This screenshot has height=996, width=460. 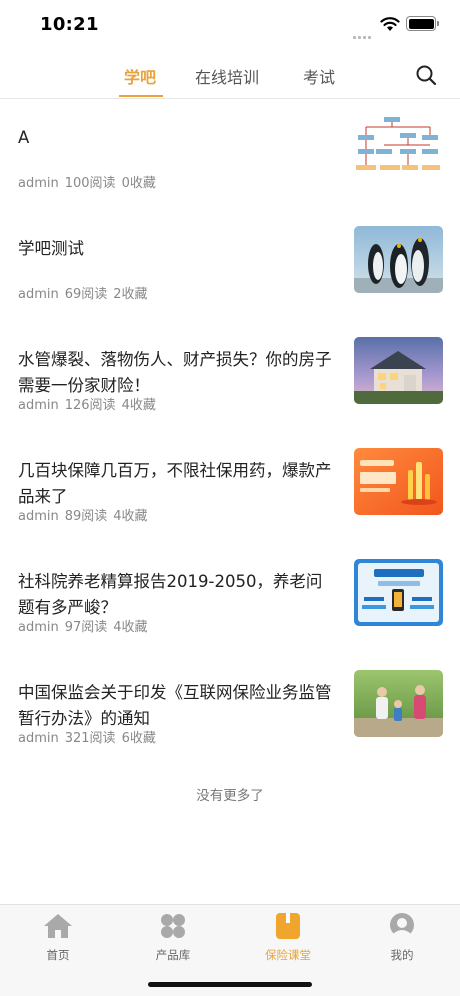 I want to click on article-title: A, so click(x=24, y=137).